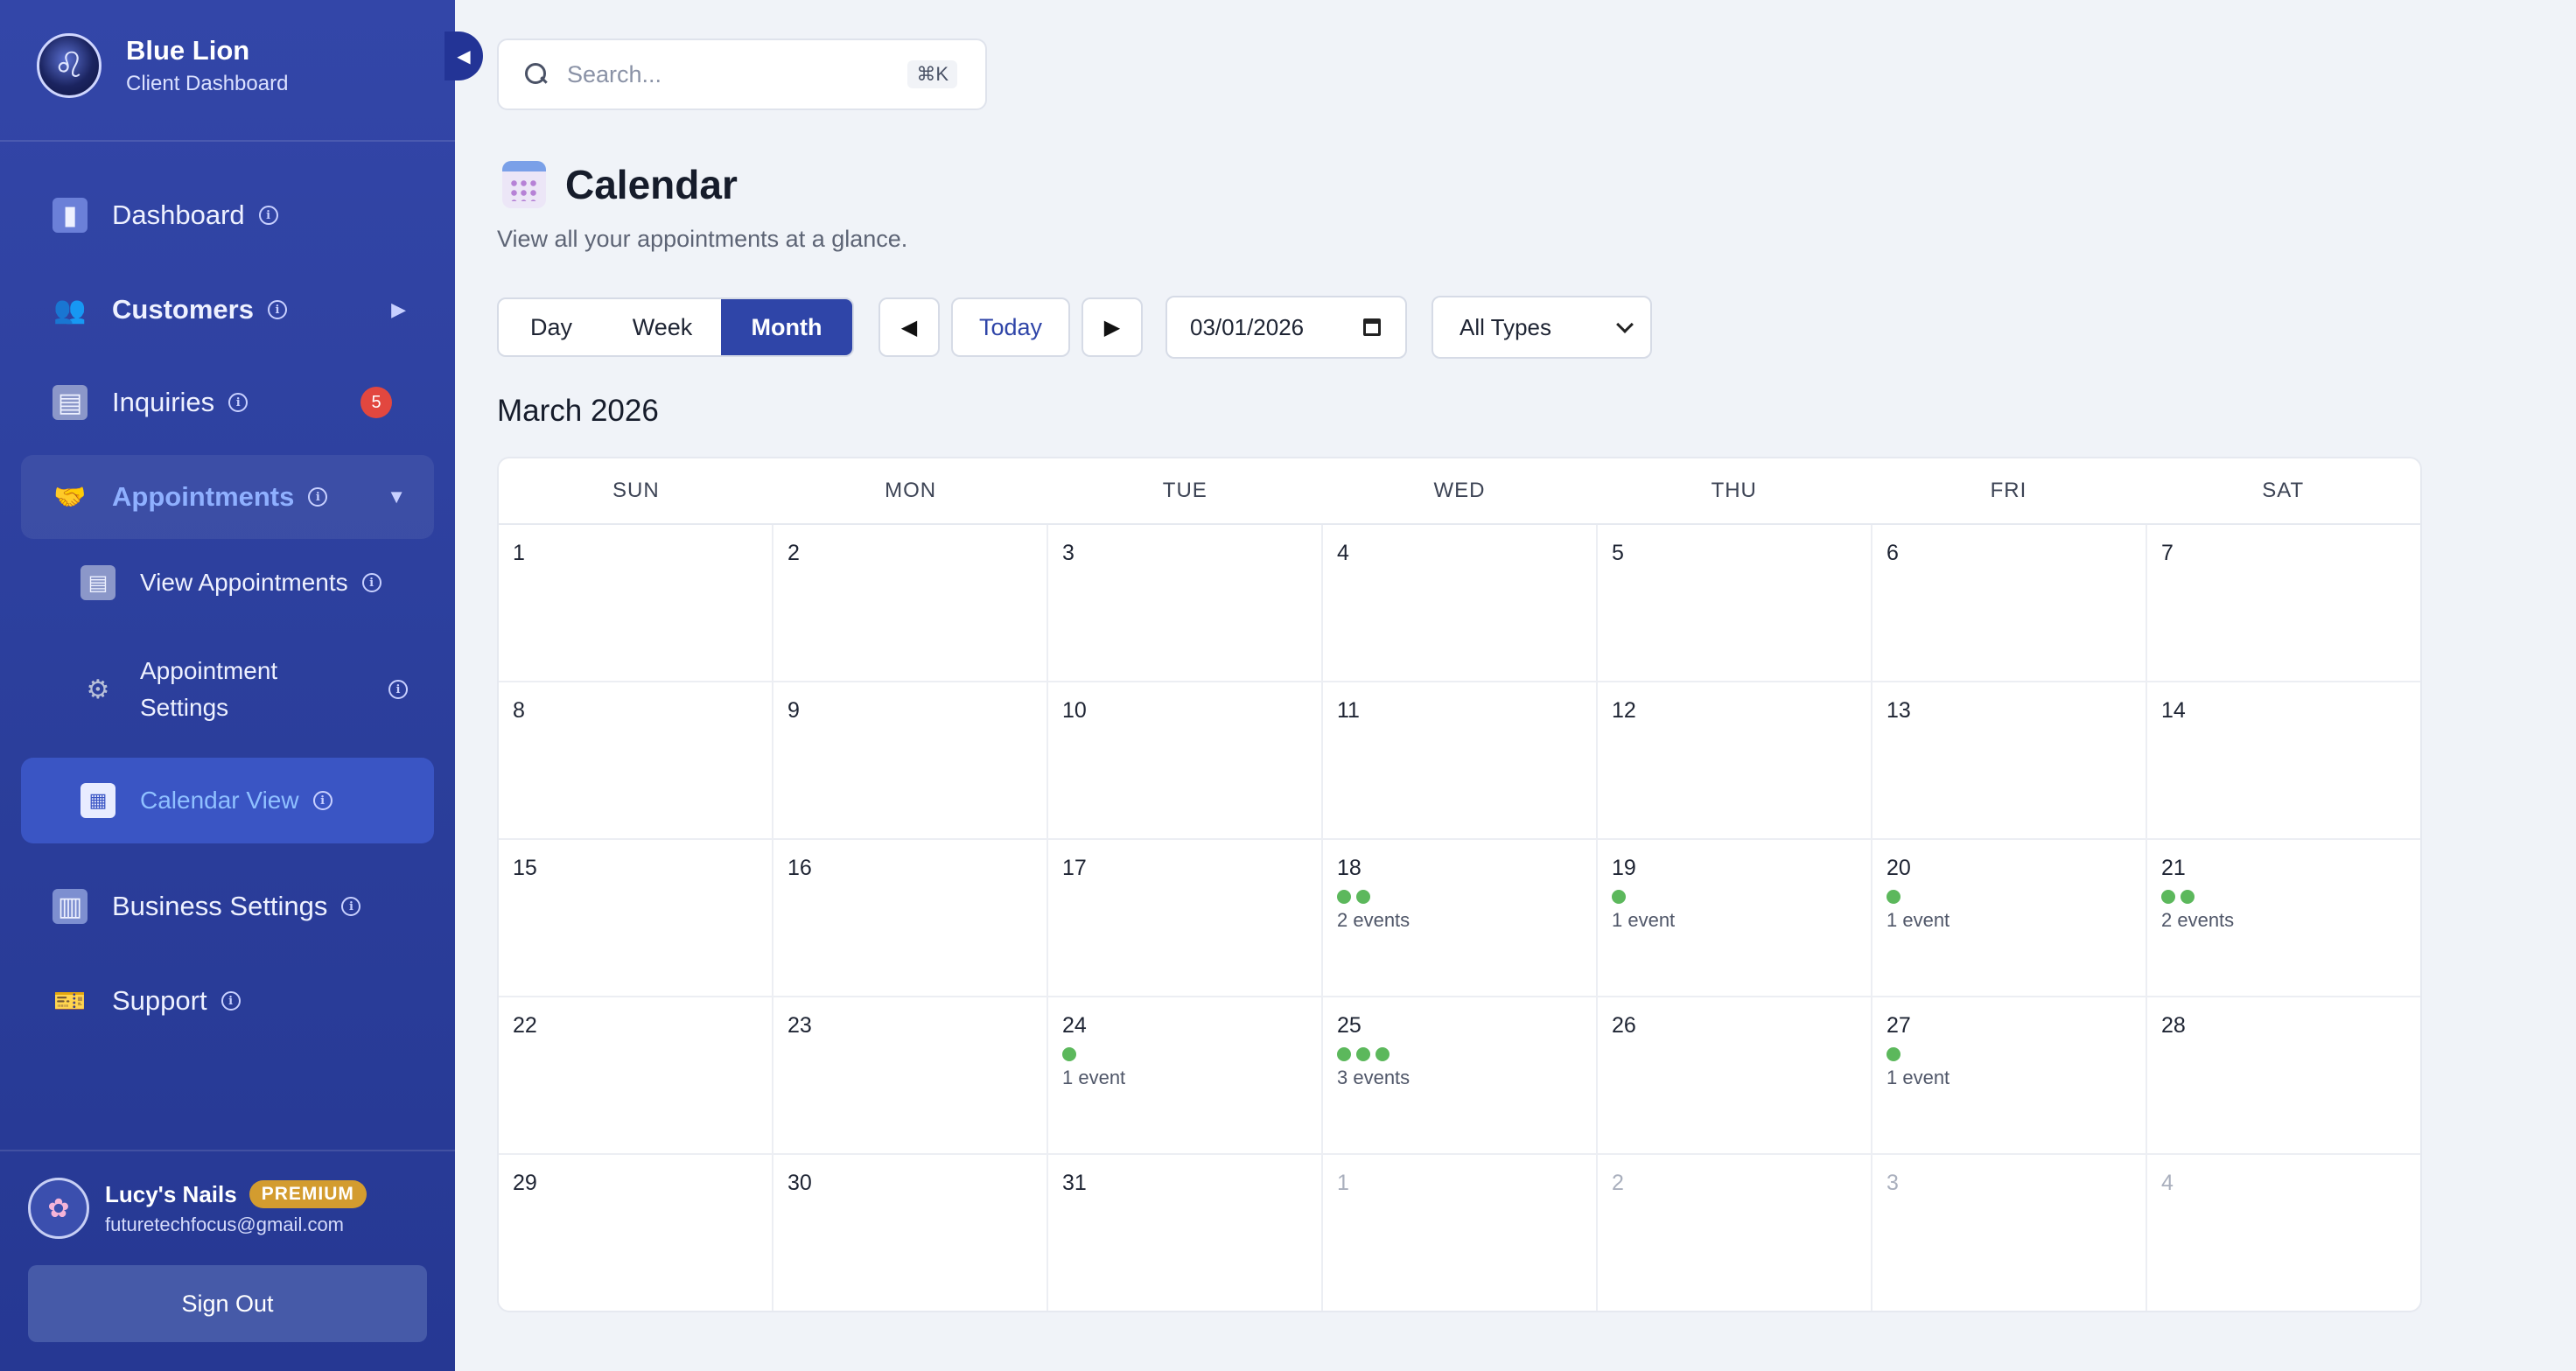  What do you see at coordinates (1460, 760) in the screenshot?
I see `calendar-day-cell: 11` at bounding box center [1460, 760].